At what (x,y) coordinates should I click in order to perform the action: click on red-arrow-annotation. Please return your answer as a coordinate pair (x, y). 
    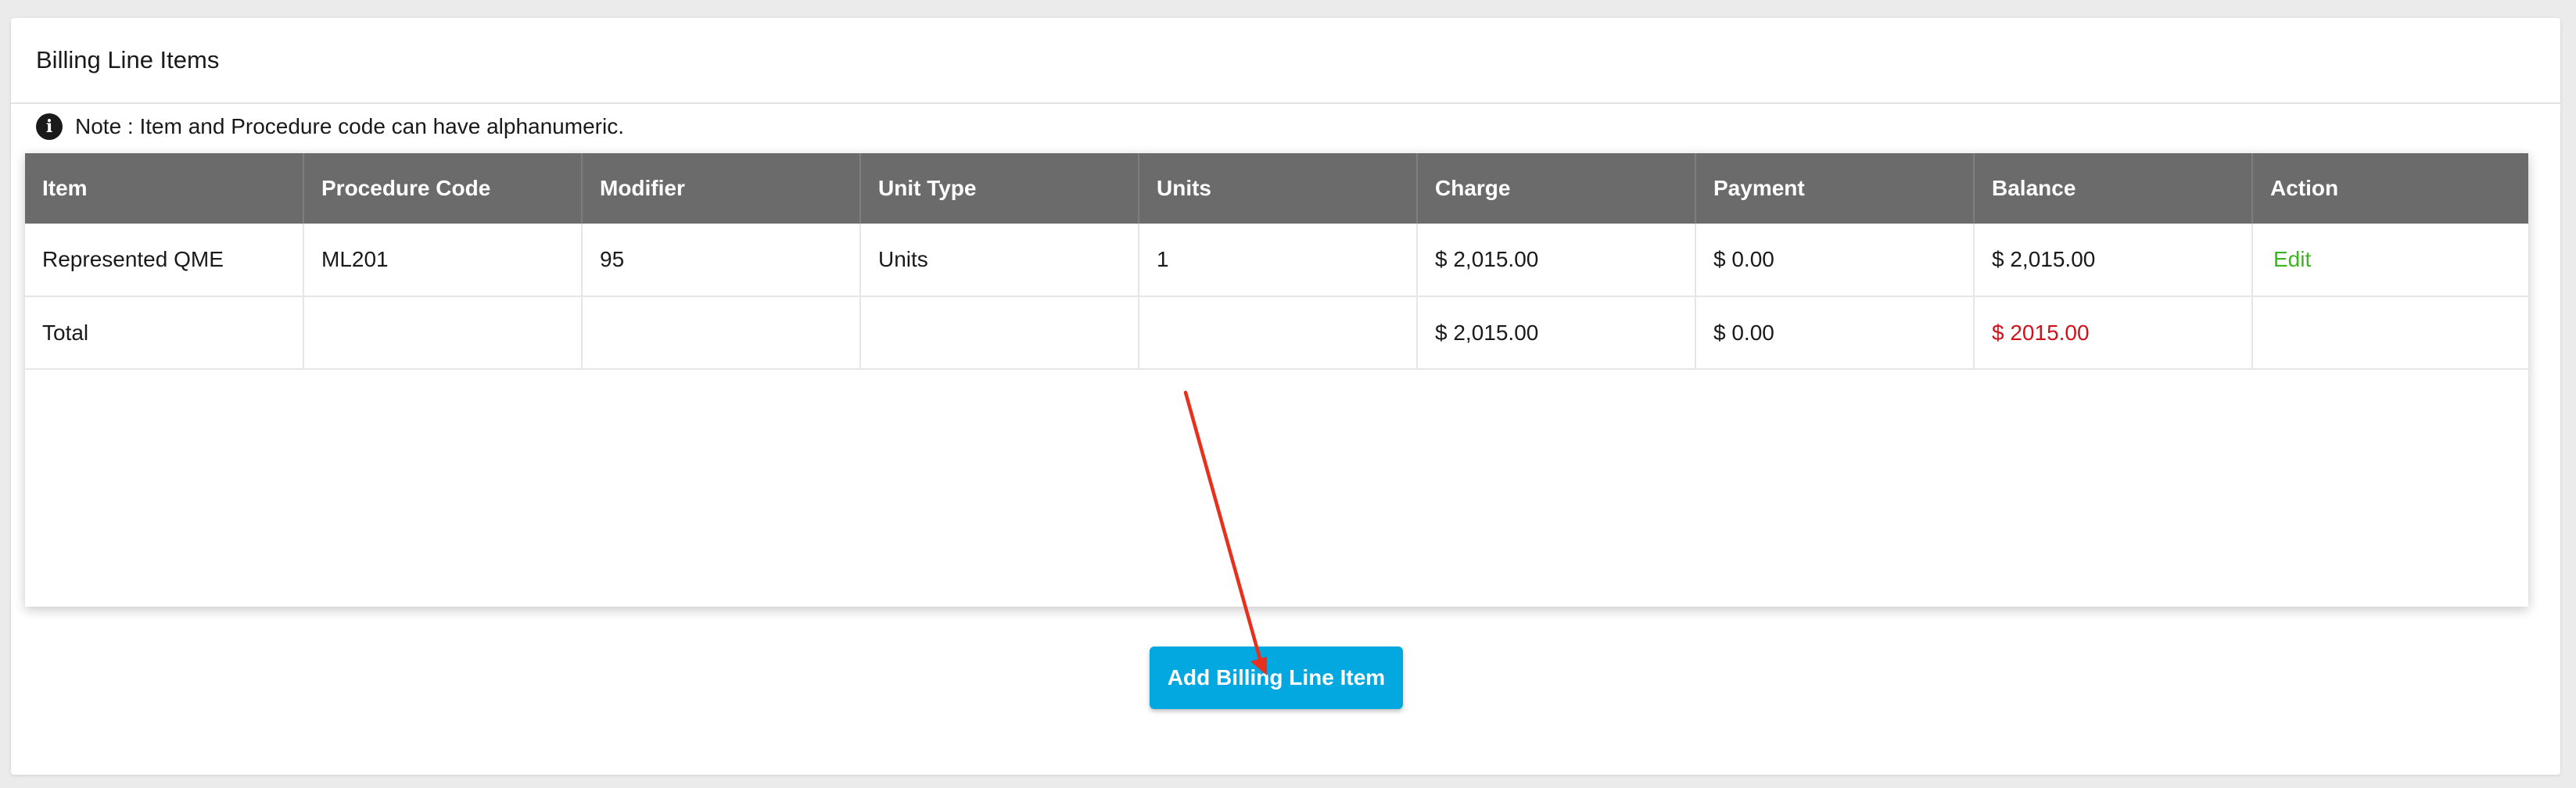
    Looking at the image, I should click on (1225, 532).